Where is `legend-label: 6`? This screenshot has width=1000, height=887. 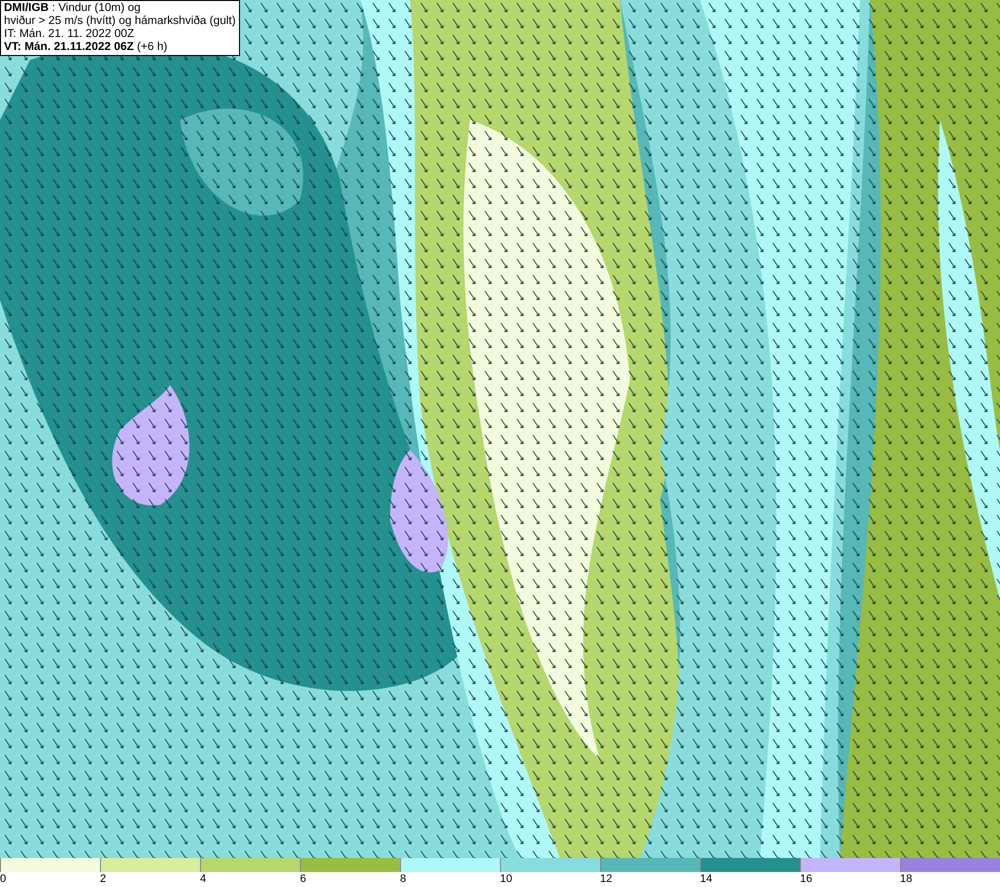 legend-label: 6 is located at coordinates (303, 879).